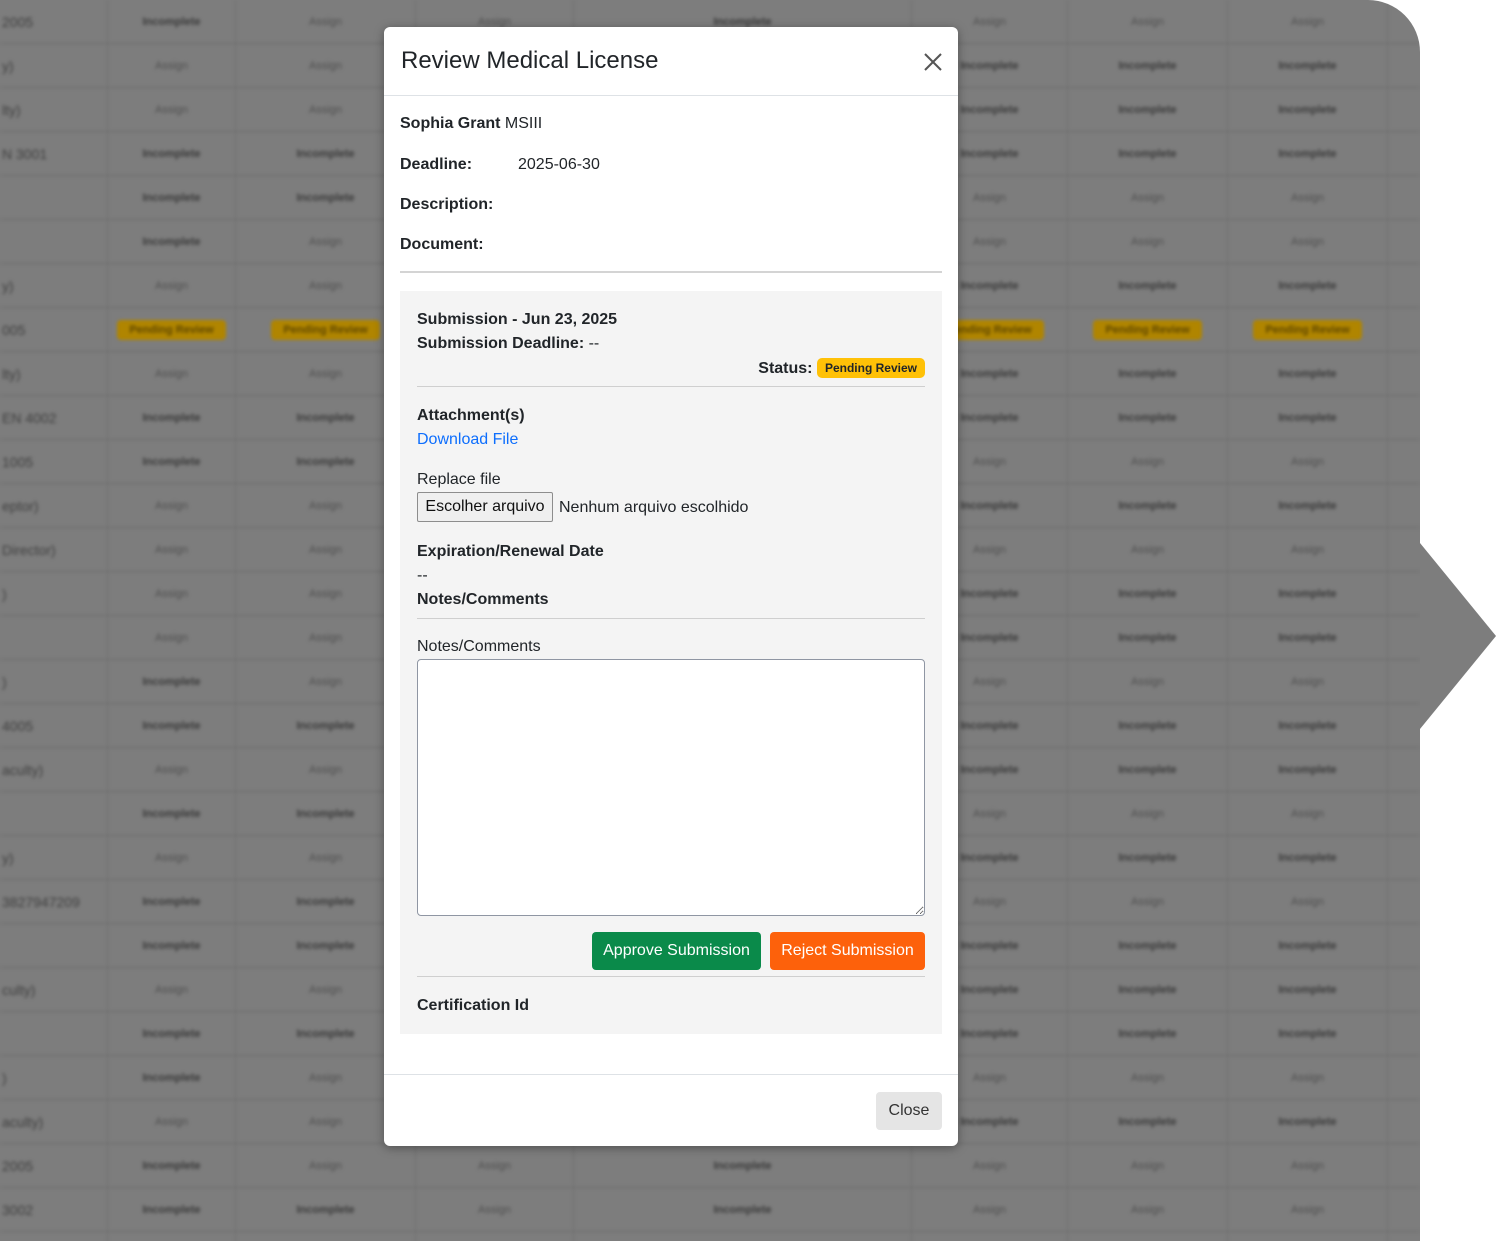 Image resolution: width=1496 pixels, height=1241 pixels. I want to click on approve-submission-button: Approve Submission, so click(676, 951).